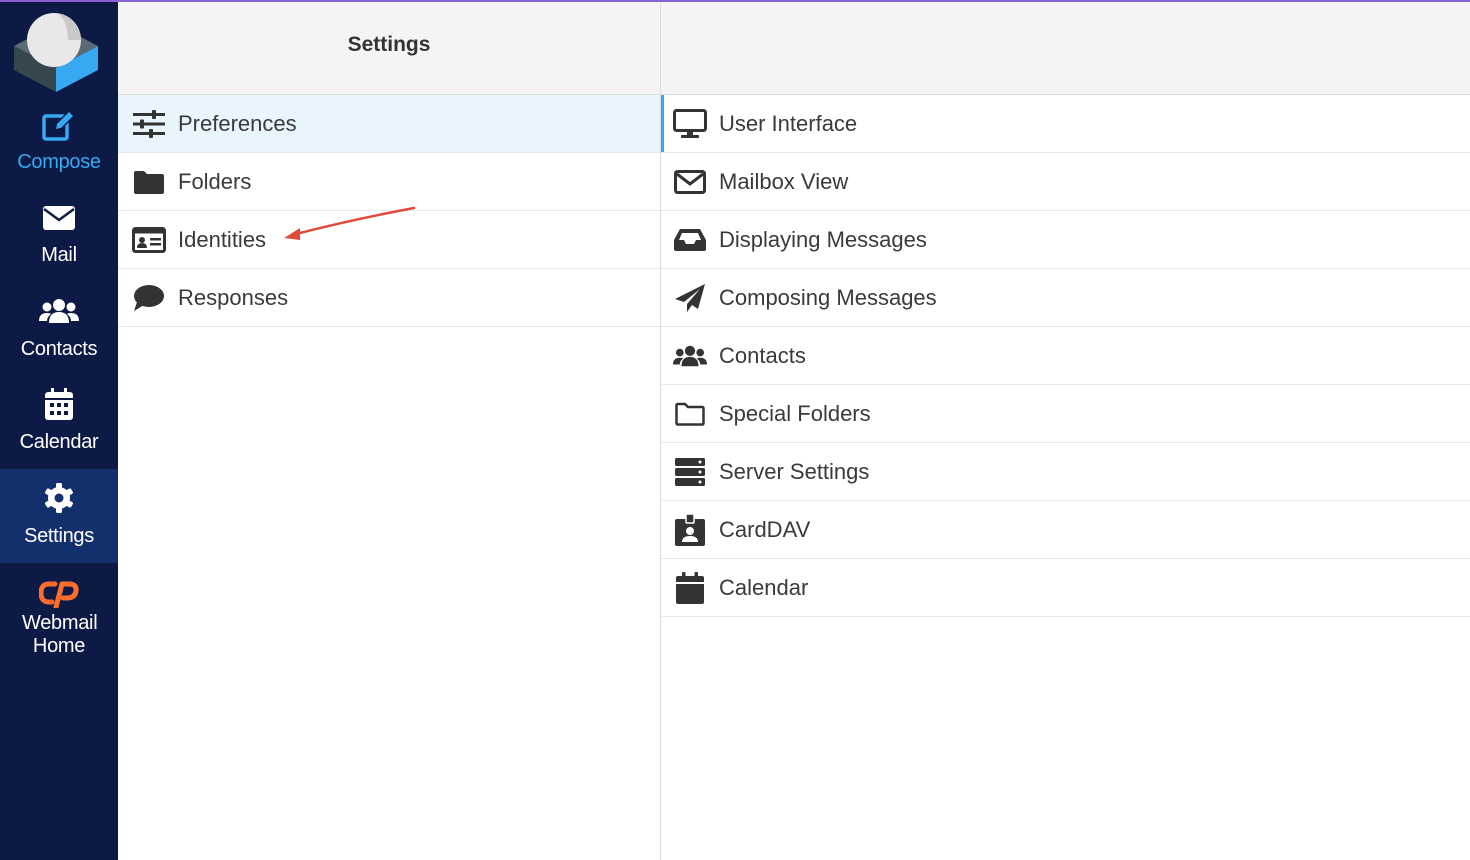 This screenshot has width=1470, height=860. Describe the element at coordinates (1065, 47) in the screenshot. I see `preferences-header` at that location.